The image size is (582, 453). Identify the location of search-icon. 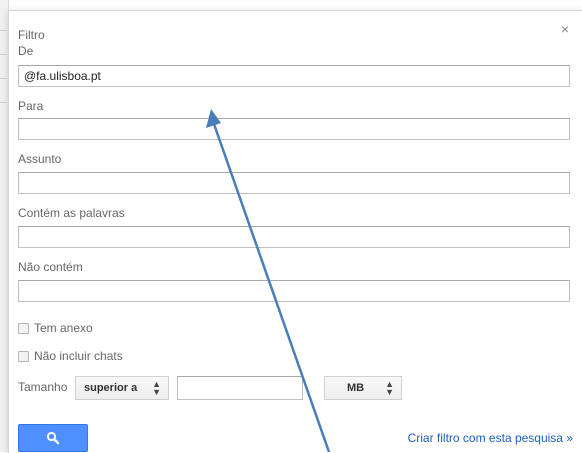
(53, 438).